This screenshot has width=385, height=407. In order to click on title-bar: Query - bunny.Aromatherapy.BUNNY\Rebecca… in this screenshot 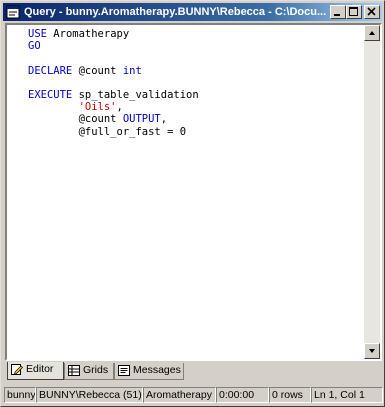, I will do `click(192, 12)`.